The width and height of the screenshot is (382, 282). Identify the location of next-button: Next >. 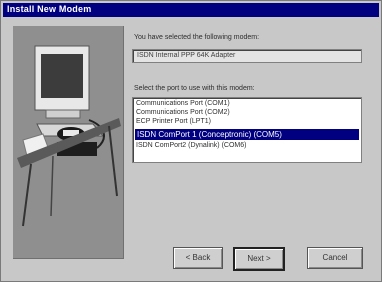
(259, 259).